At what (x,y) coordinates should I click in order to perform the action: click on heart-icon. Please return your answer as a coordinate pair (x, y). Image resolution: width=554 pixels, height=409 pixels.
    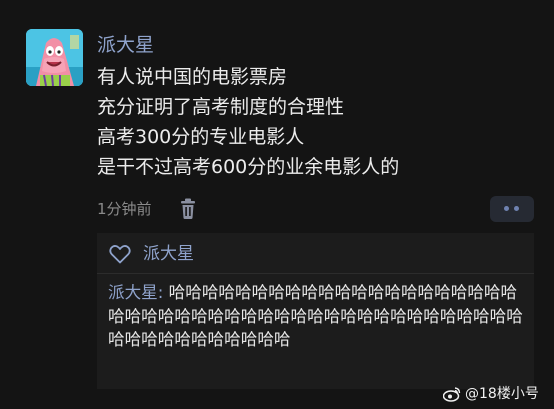
    Looking at the image, I should click on (120, 254).